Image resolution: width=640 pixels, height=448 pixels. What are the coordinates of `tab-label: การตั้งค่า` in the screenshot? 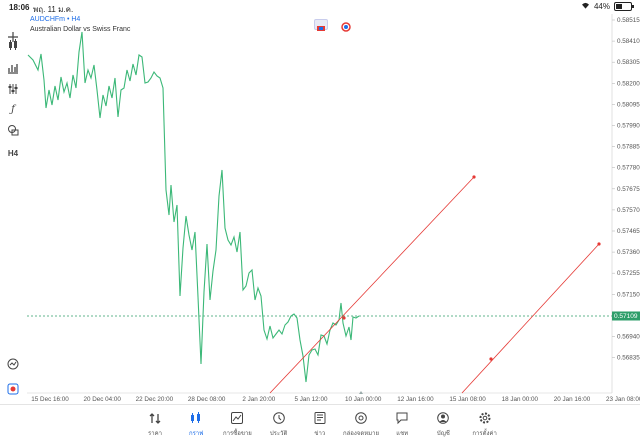 It's located at (484, 434).